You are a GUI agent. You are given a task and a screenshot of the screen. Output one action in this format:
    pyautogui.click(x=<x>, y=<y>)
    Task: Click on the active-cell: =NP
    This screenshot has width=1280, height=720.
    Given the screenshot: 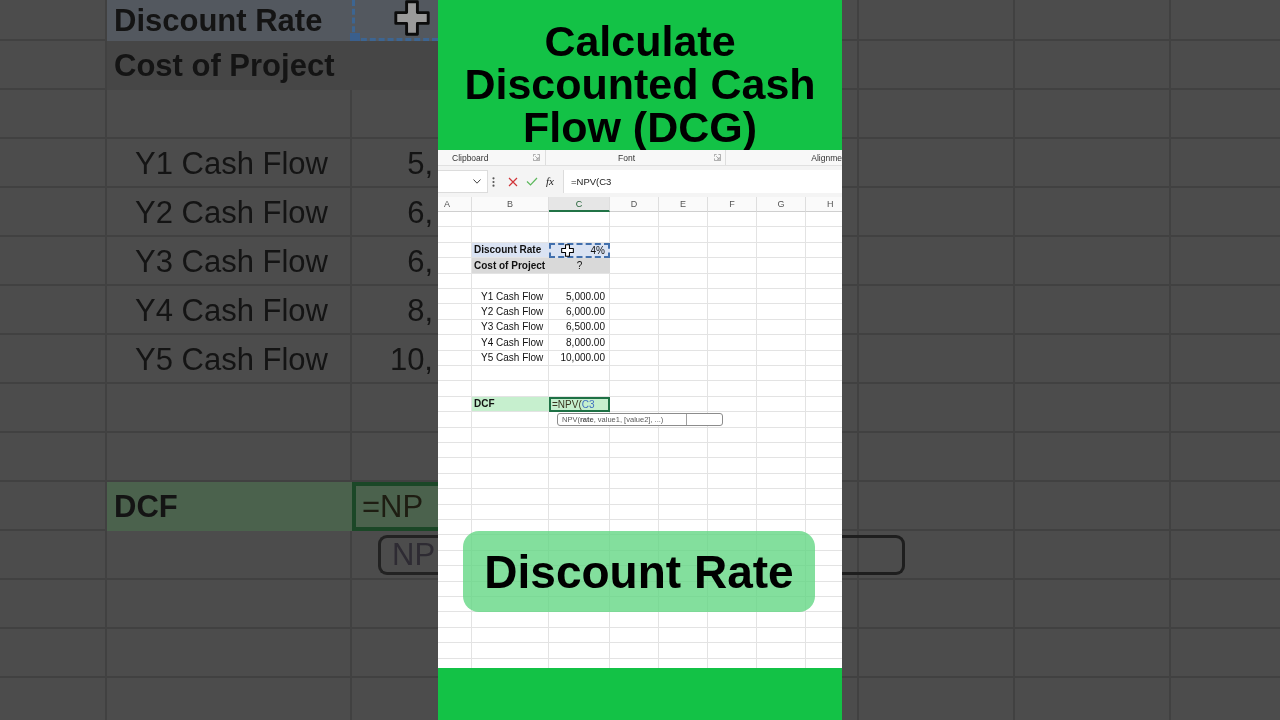 What is the action you would take?
    pyautogui.click(x=395, y=506)
    